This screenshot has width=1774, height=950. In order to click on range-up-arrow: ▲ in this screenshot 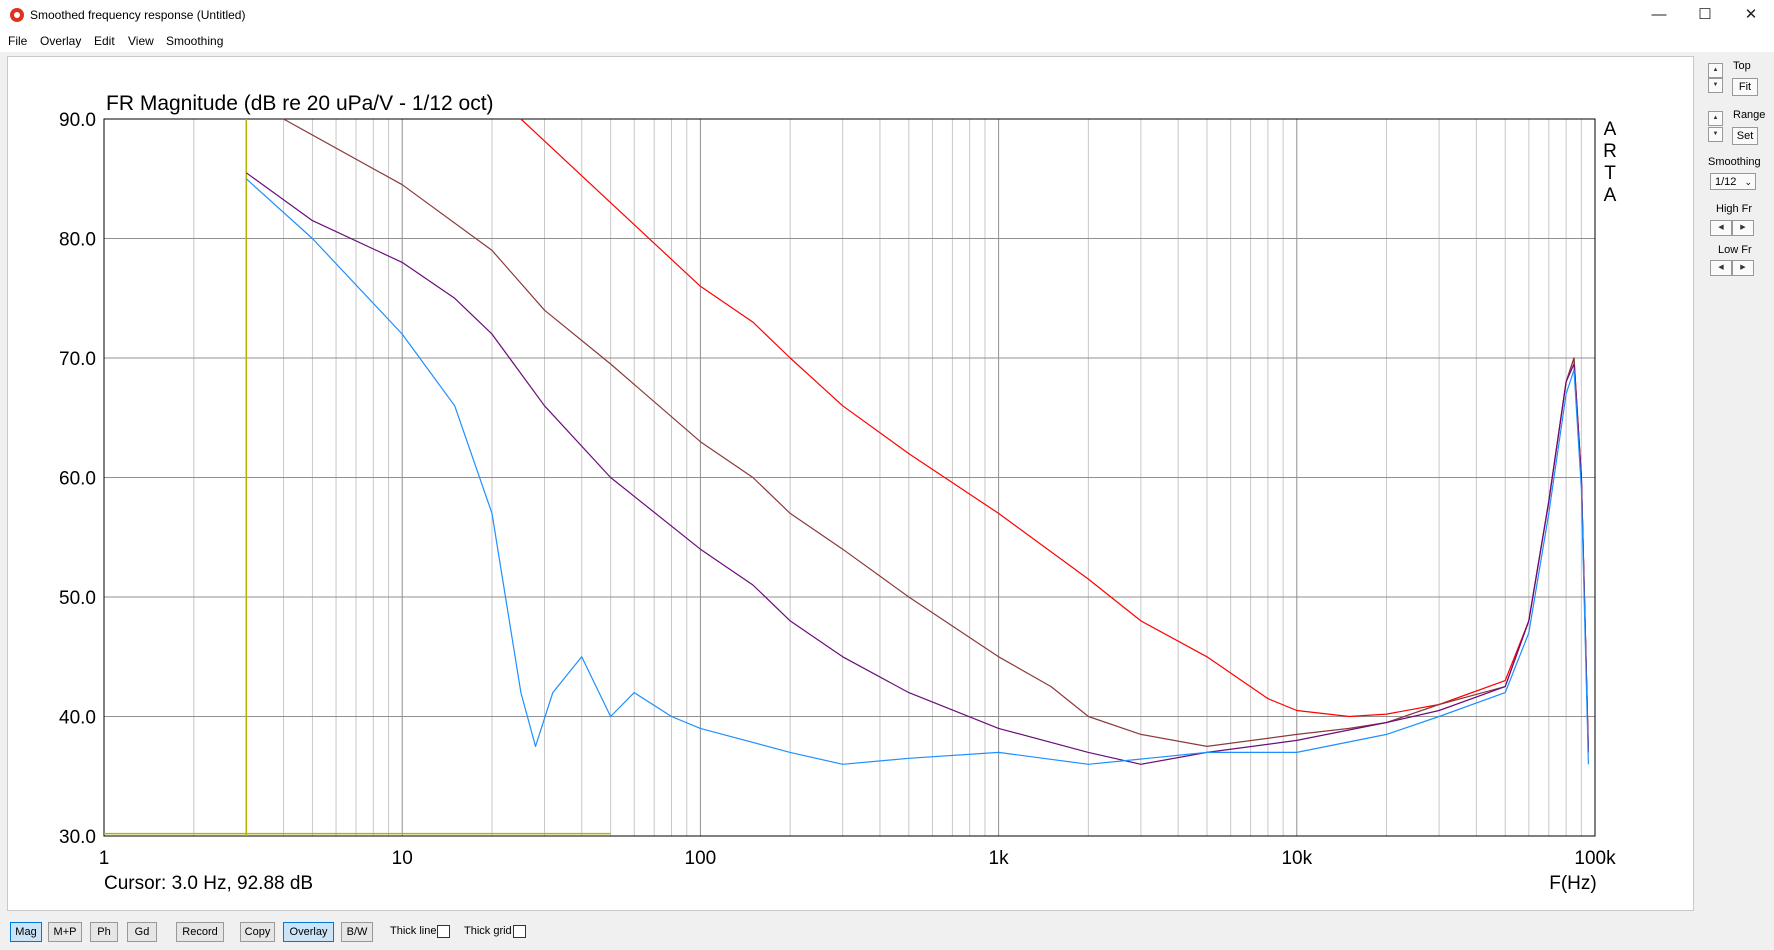, I will do `click(1715, 118)`.